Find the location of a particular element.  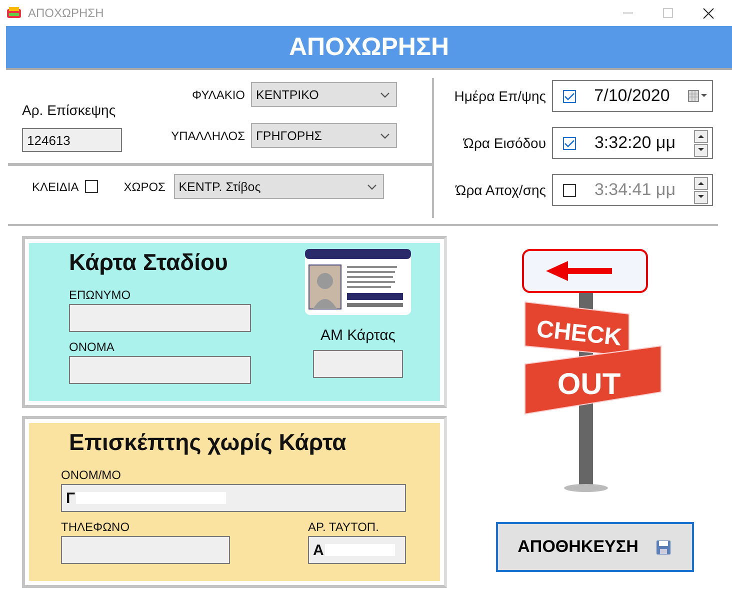

field-label: Αρ. Επίσκεψης is located at coordinates (69, 110).